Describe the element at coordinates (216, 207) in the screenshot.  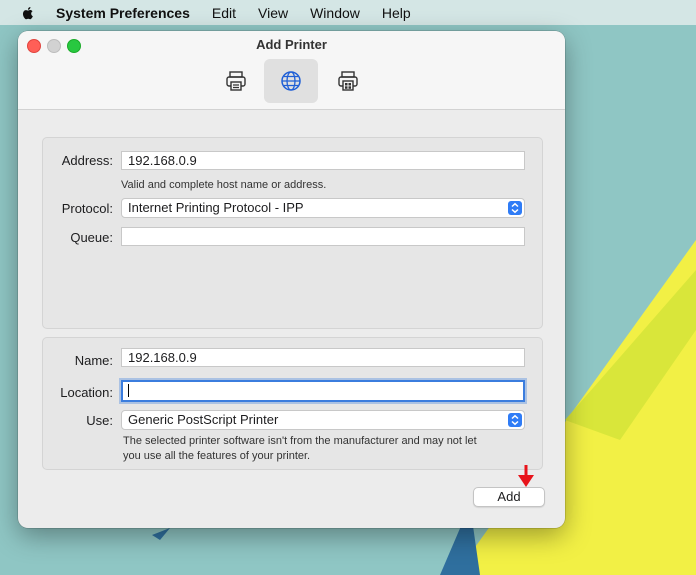
I see `protocol-value: Internet Printing Protocol - IPP` at that location.